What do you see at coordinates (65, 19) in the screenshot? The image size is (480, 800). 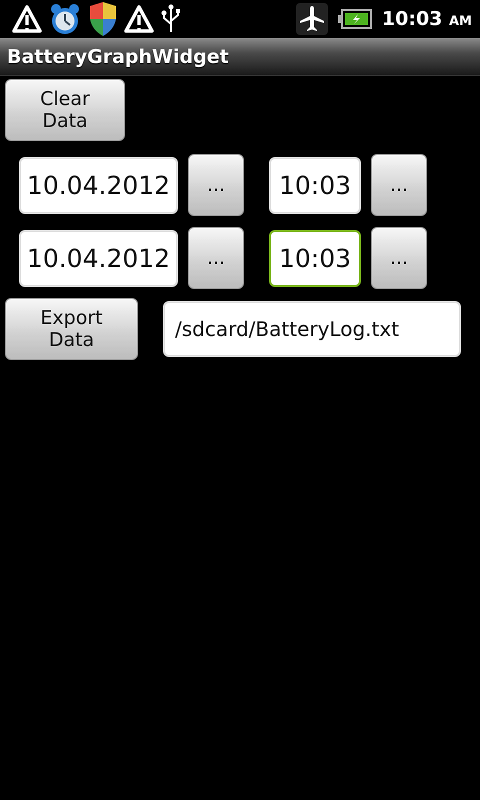 I see `alarm-clock-icon` at bounding box center [65, 19].